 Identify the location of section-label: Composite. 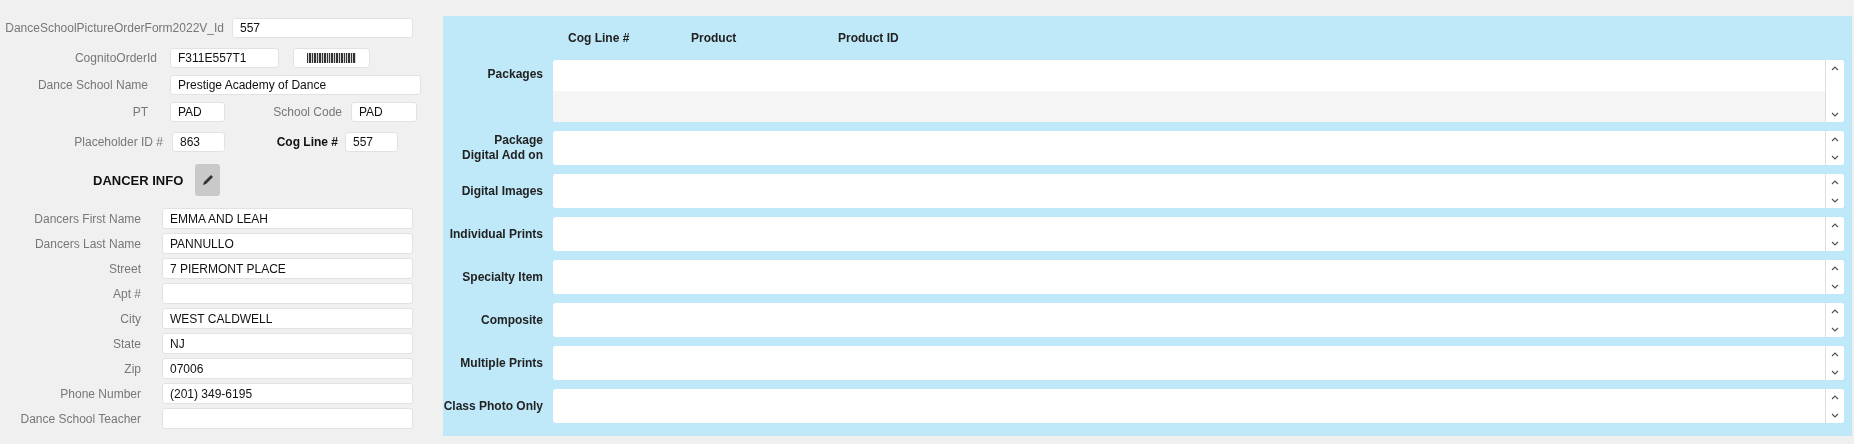
(511, 320).